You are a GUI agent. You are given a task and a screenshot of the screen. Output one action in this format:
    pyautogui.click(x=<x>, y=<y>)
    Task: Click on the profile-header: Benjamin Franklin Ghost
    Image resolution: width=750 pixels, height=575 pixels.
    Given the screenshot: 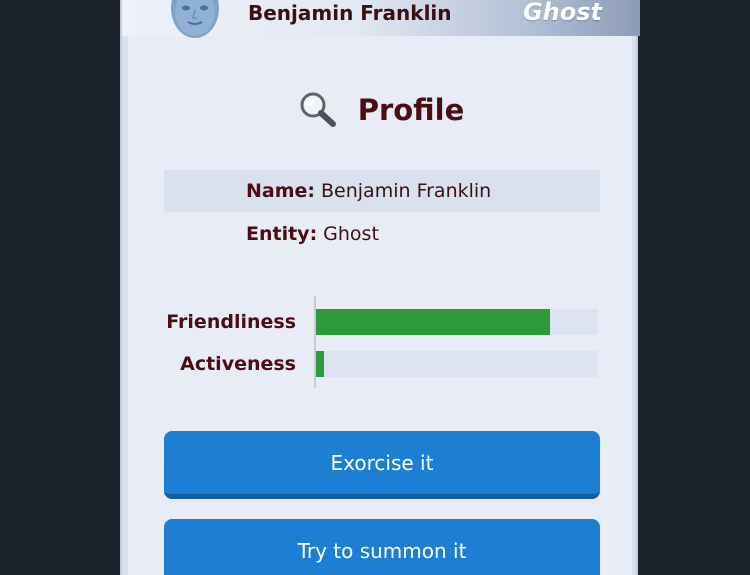 What is the action you would take?
    pyautogui.click(x=381, y=19)
    